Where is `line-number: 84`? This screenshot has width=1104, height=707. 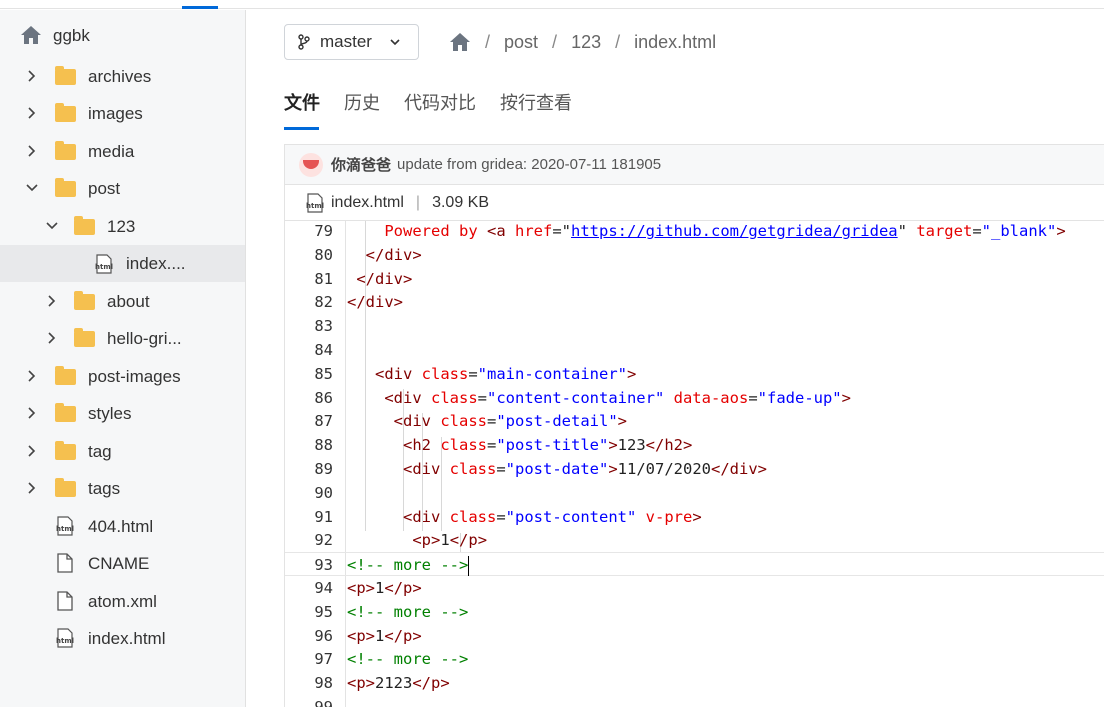 line-number: 84 is located at coordinates (323, 350).